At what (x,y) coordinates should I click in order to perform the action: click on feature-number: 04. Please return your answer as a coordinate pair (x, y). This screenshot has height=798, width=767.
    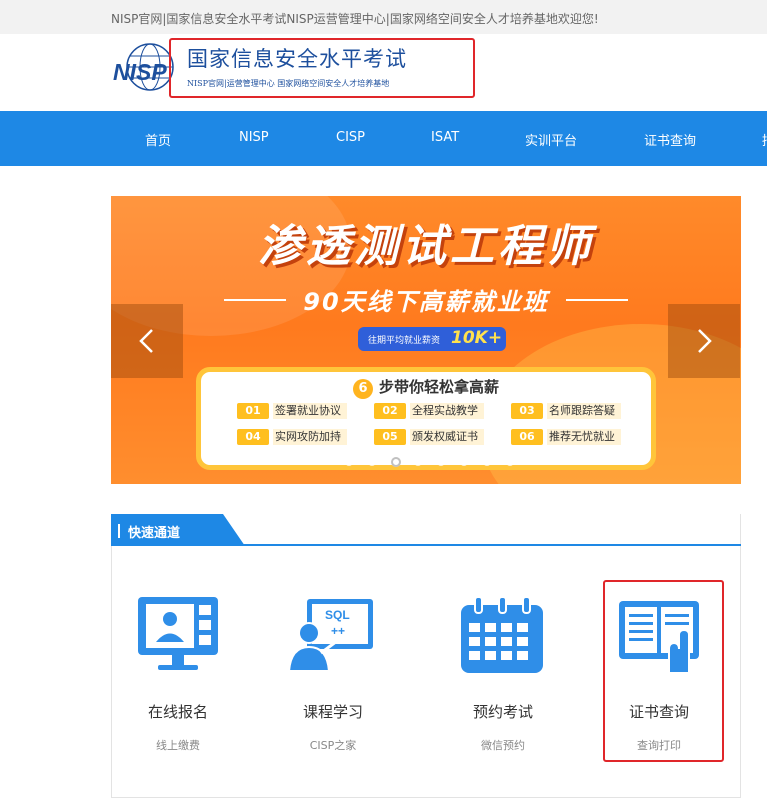
    Looking at the image, I should click on (253, 437).